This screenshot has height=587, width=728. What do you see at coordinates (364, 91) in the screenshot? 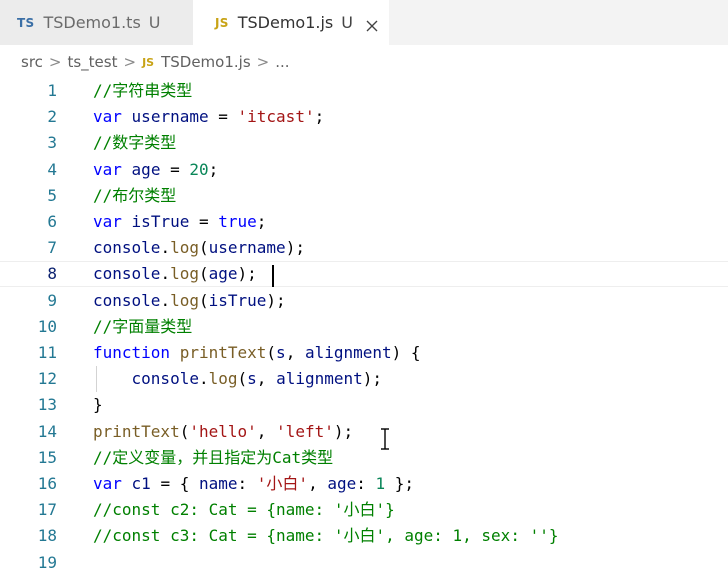
I see `code-line: 1 //字符串类型` at bounding box center [364, 91].